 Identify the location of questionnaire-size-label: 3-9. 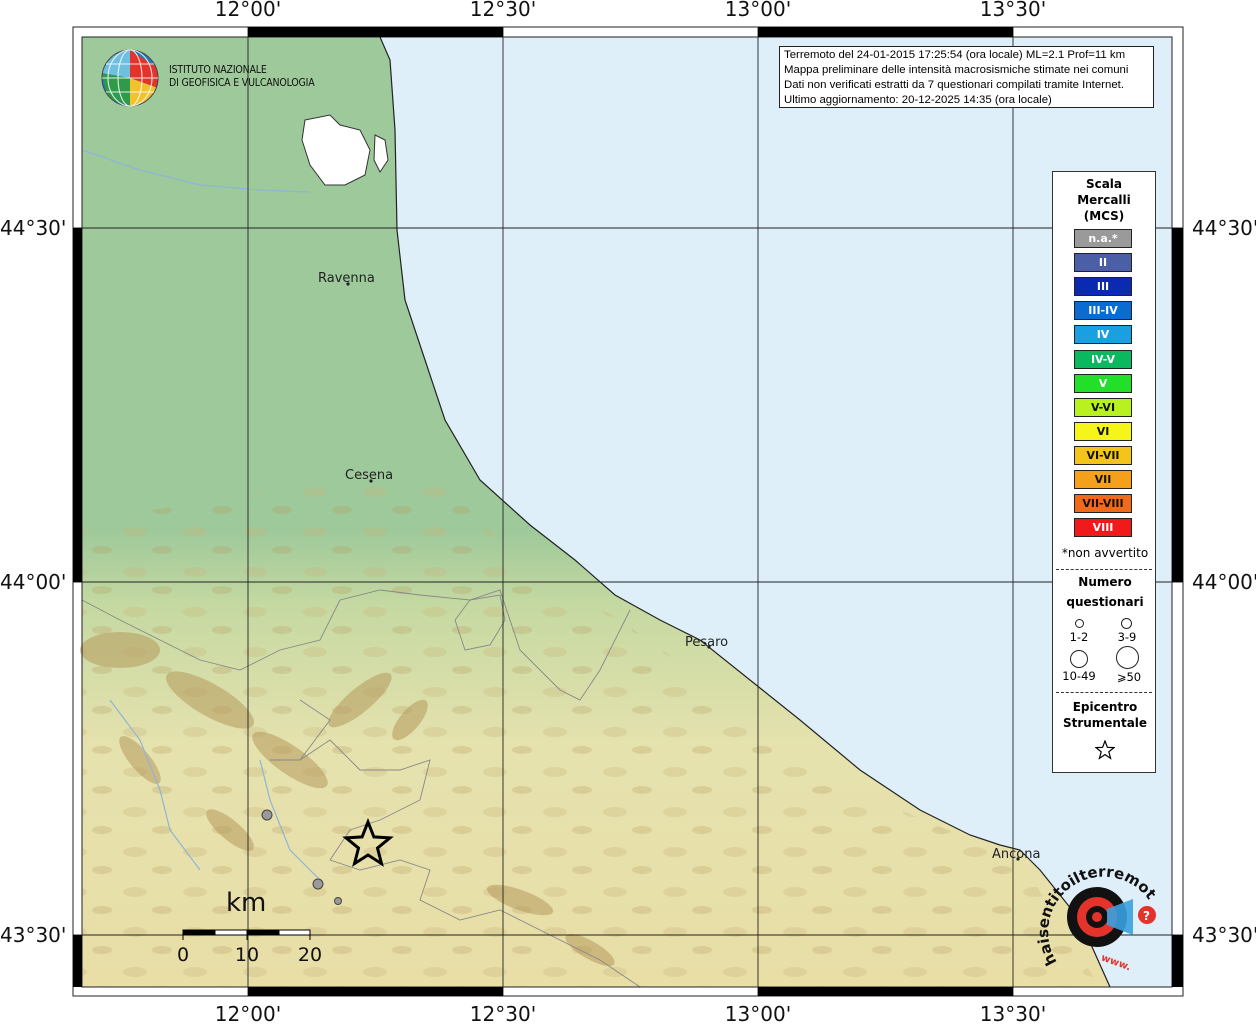
(1127, 637).